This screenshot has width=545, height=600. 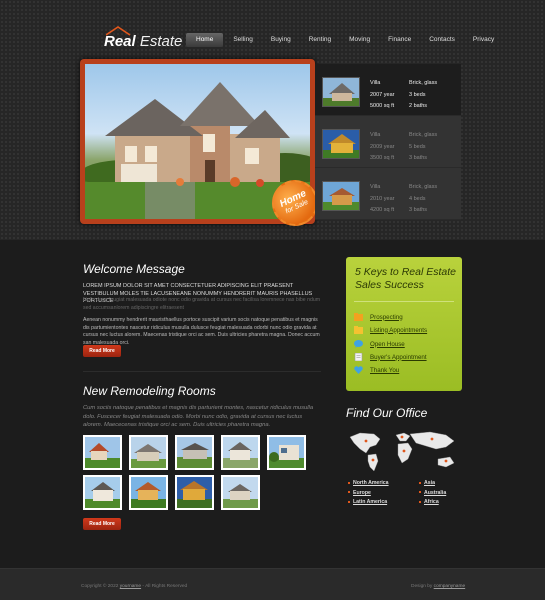 What do you see at coordinates (431, 502) in the screenshot?
I see `region-label: Africa` at bounding box center [431, 502].